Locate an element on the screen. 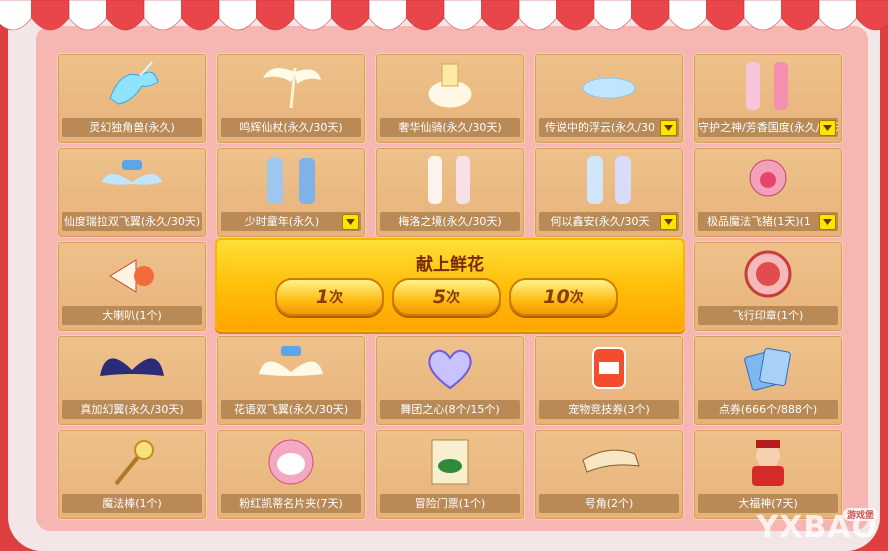  outfit-set-icon is located at coordinates (768, 86).